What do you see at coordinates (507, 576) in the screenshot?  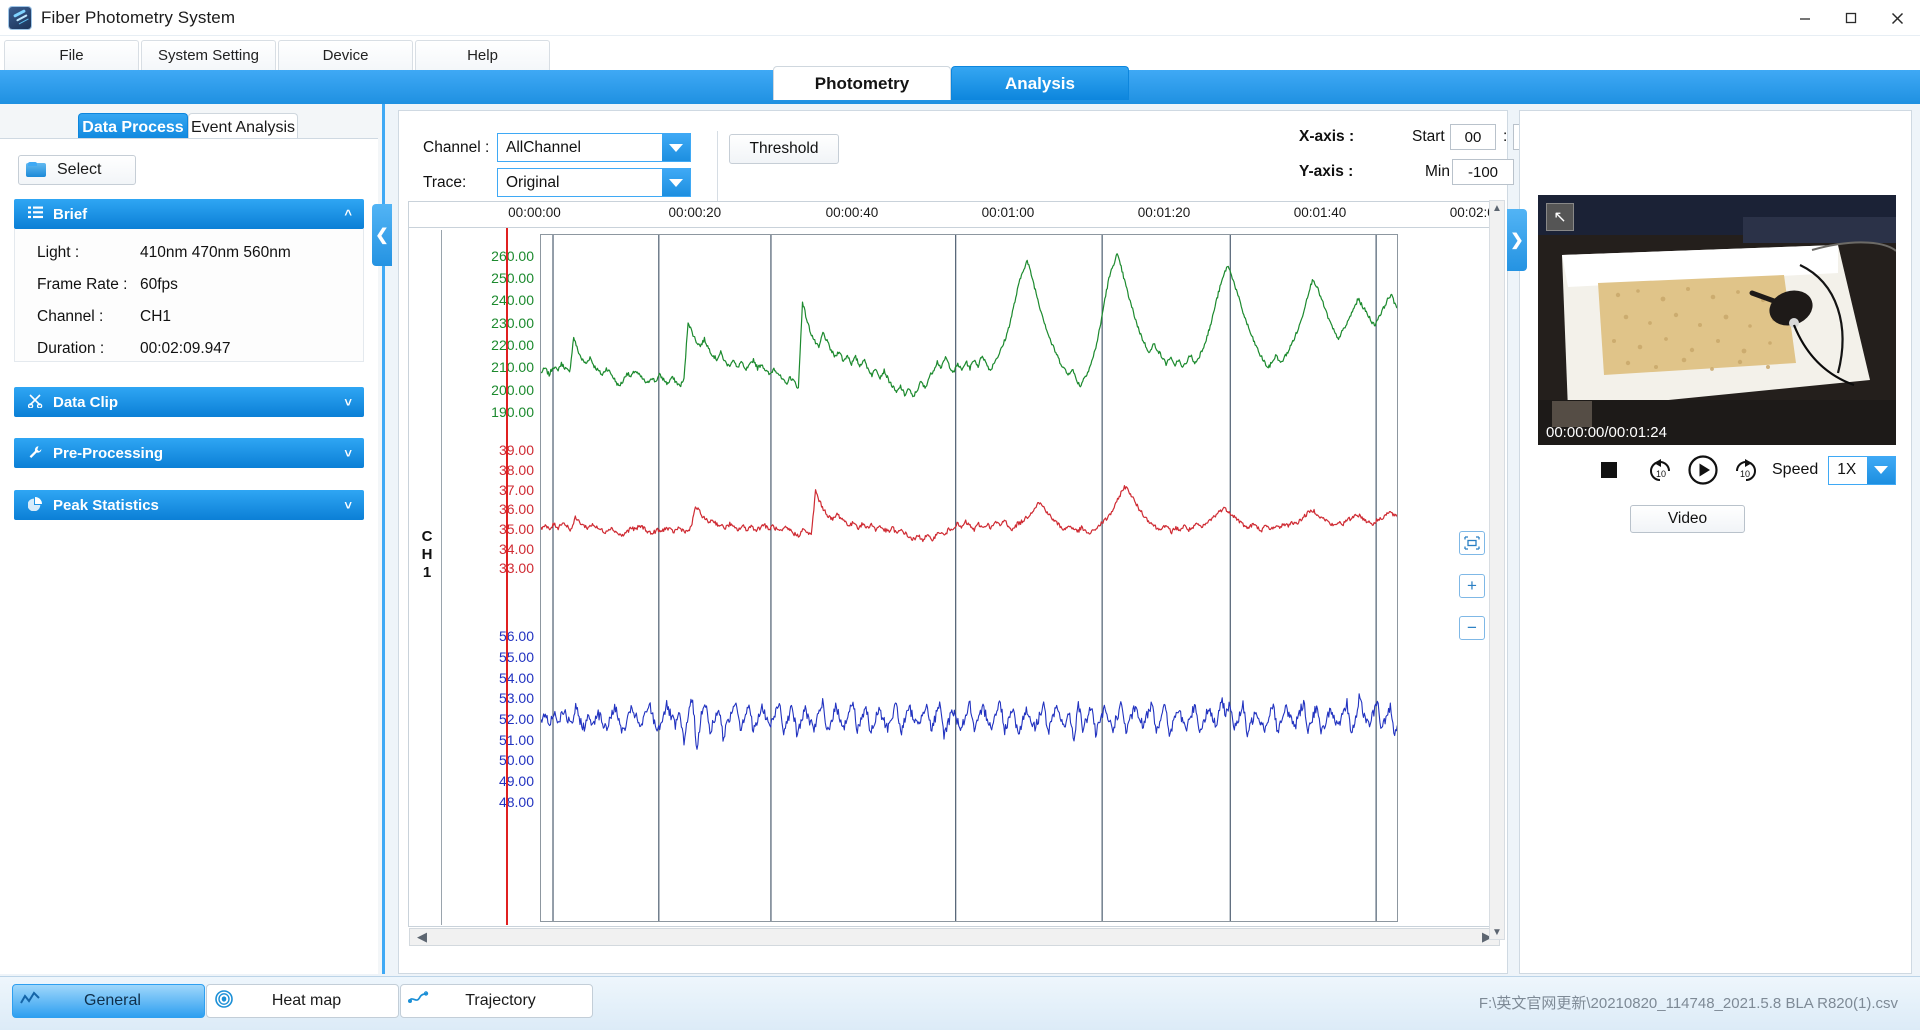 I see `chart-cursor-line` at bounding box center [507, 576].